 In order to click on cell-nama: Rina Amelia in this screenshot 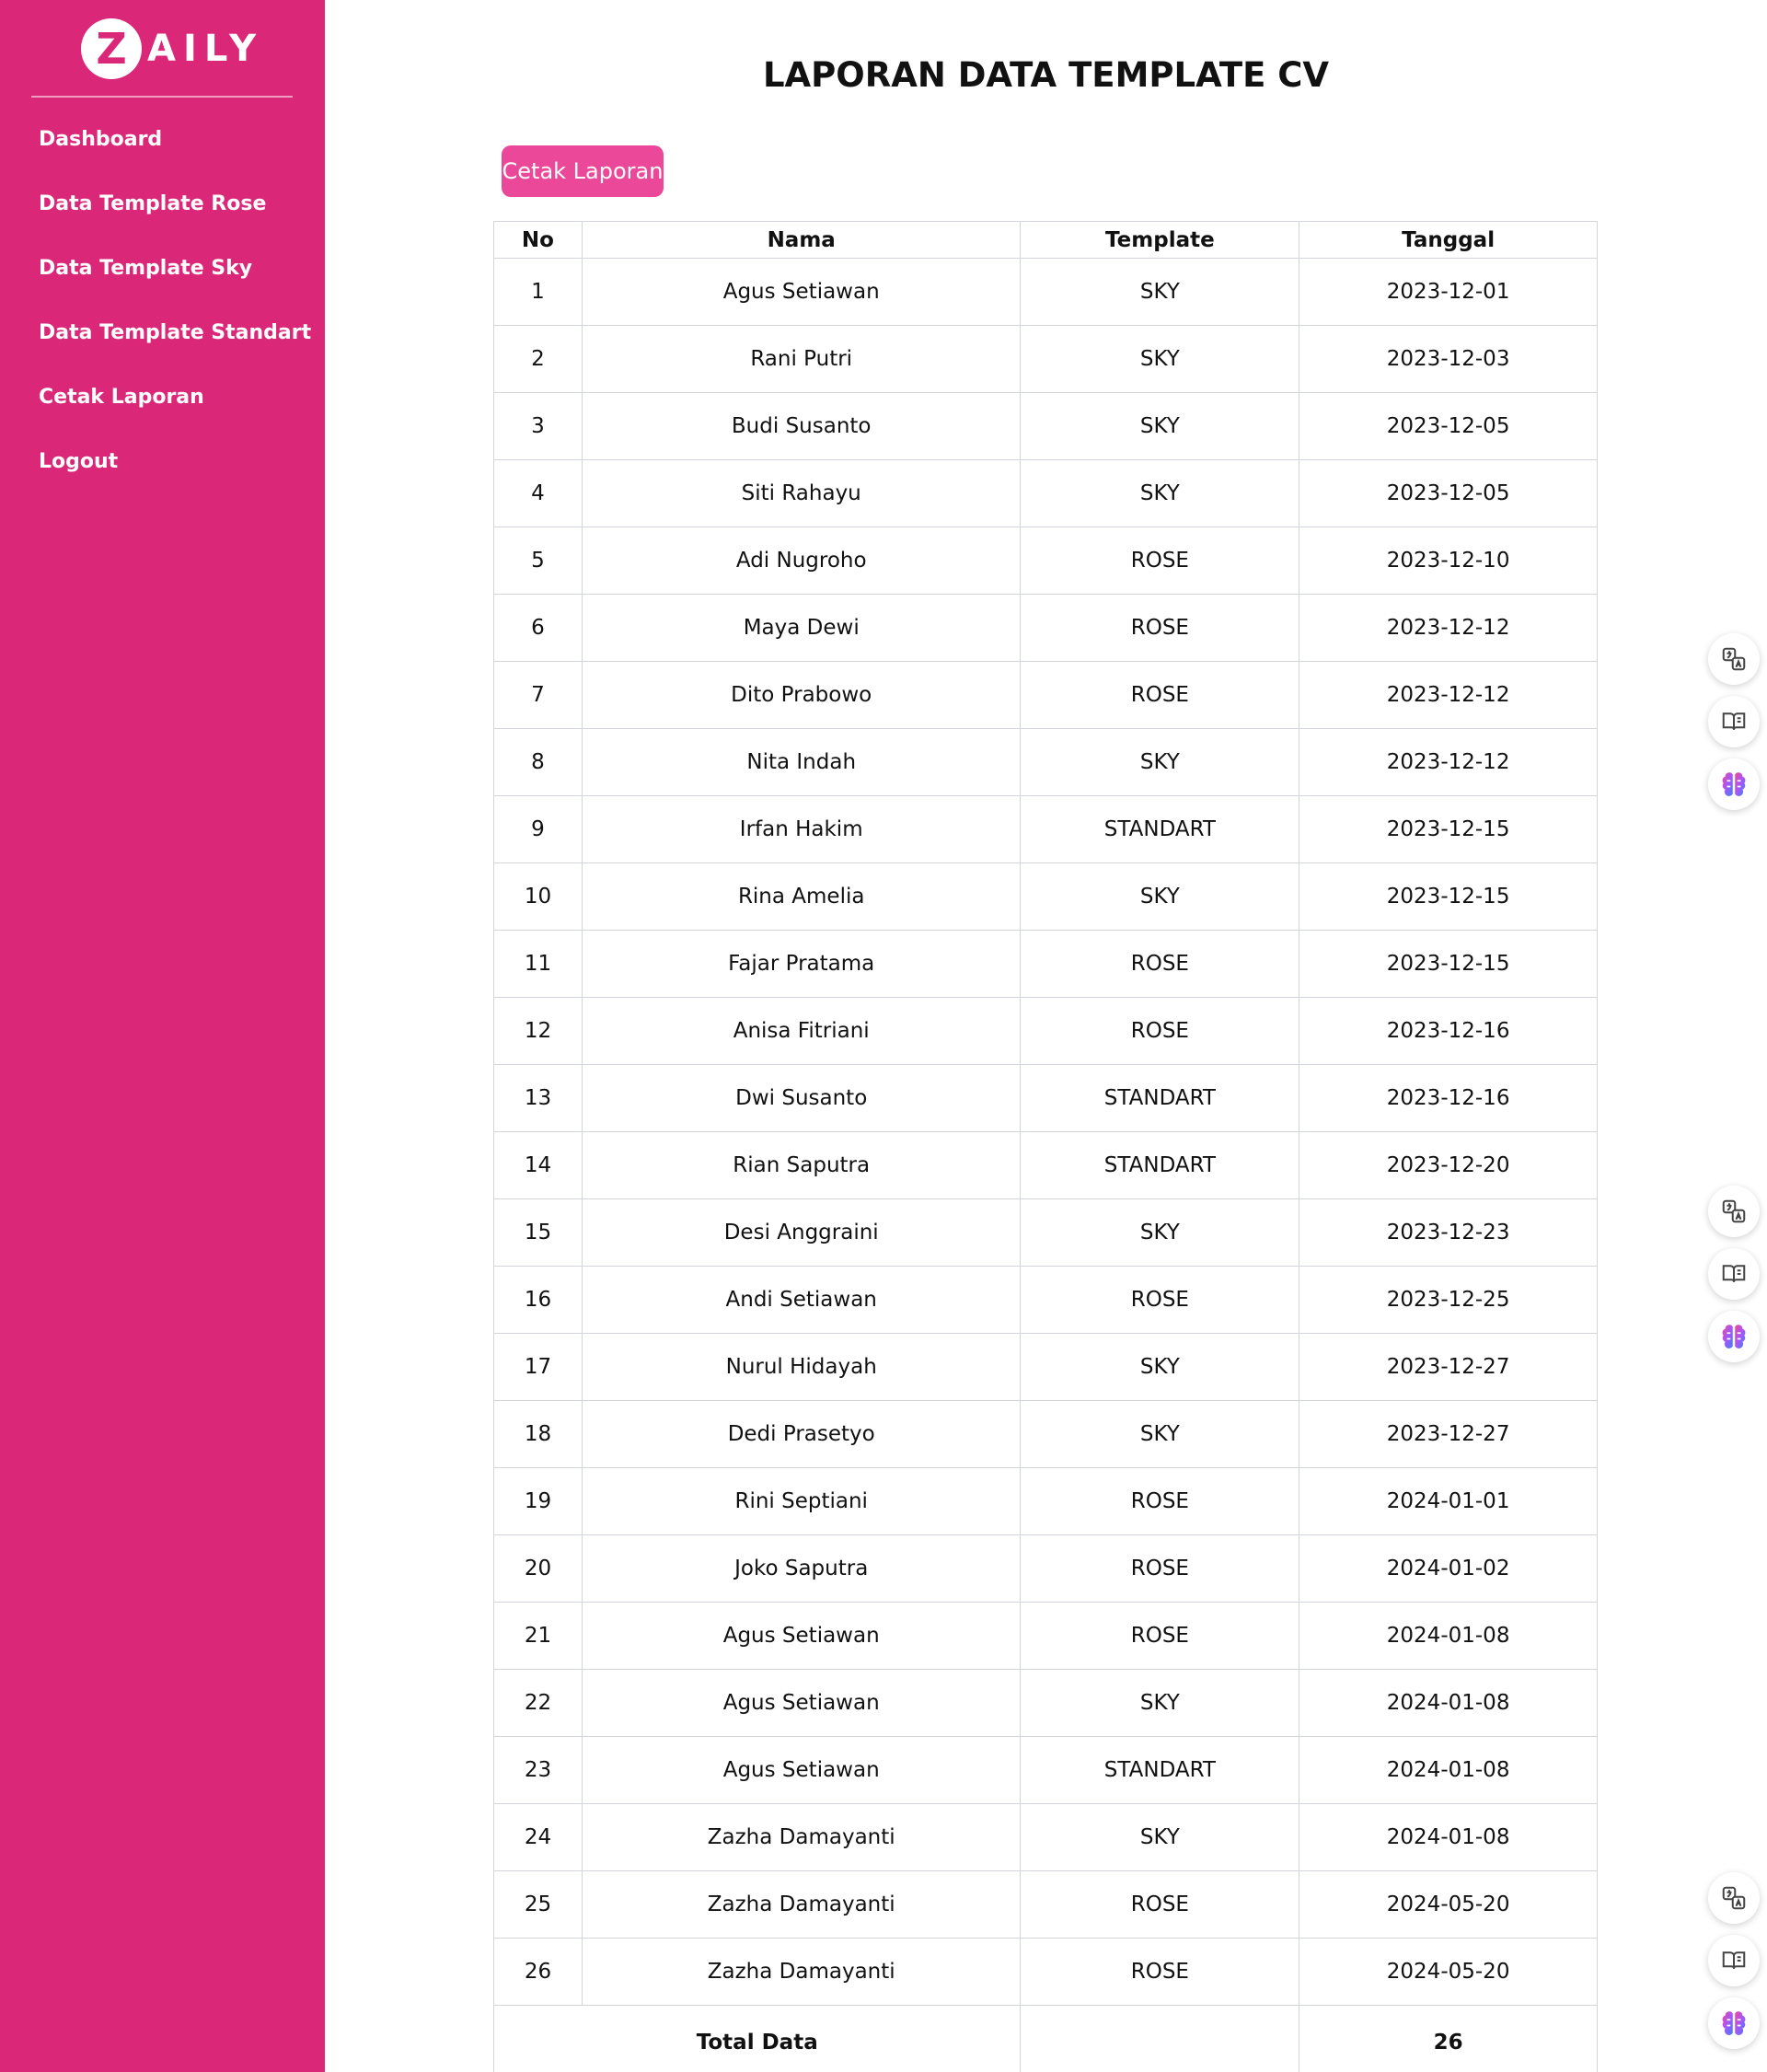, I will do `click(801, 897)`.